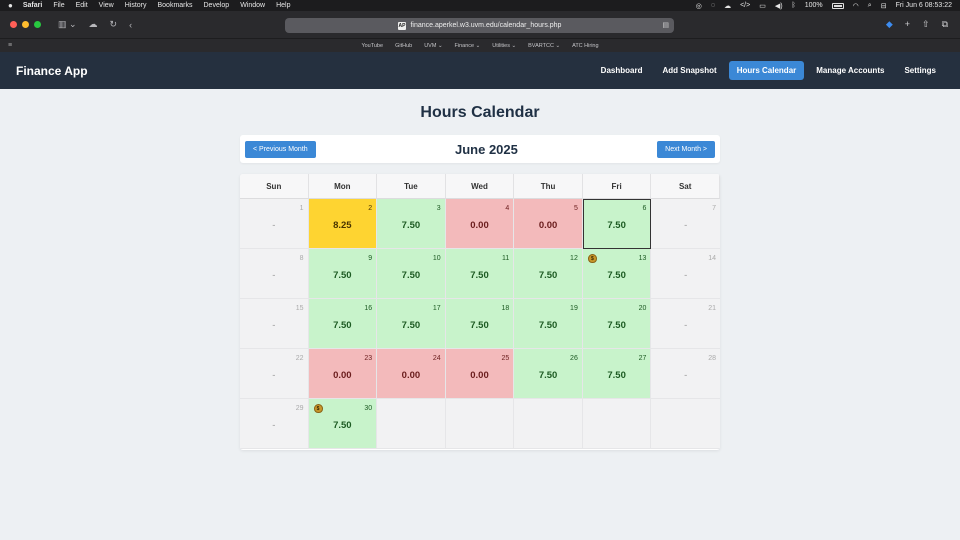 The width and height of the screenshot is (960, 540). I want to click on day-cell: 6 7.50, so click(617, 224).